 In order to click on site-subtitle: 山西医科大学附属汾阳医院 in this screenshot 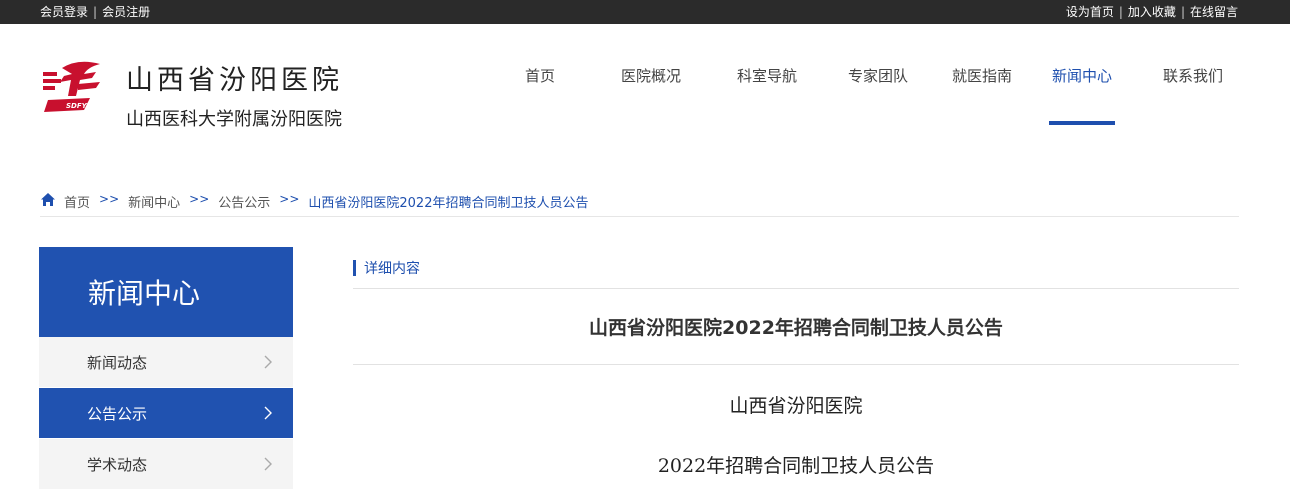, I will do `click(234, 119)`.